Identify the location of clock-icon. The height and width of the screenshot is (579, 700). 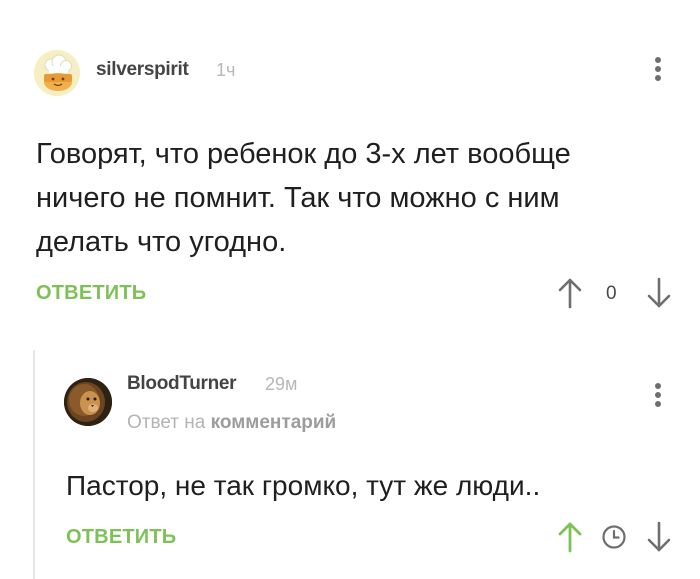
(614, 537).